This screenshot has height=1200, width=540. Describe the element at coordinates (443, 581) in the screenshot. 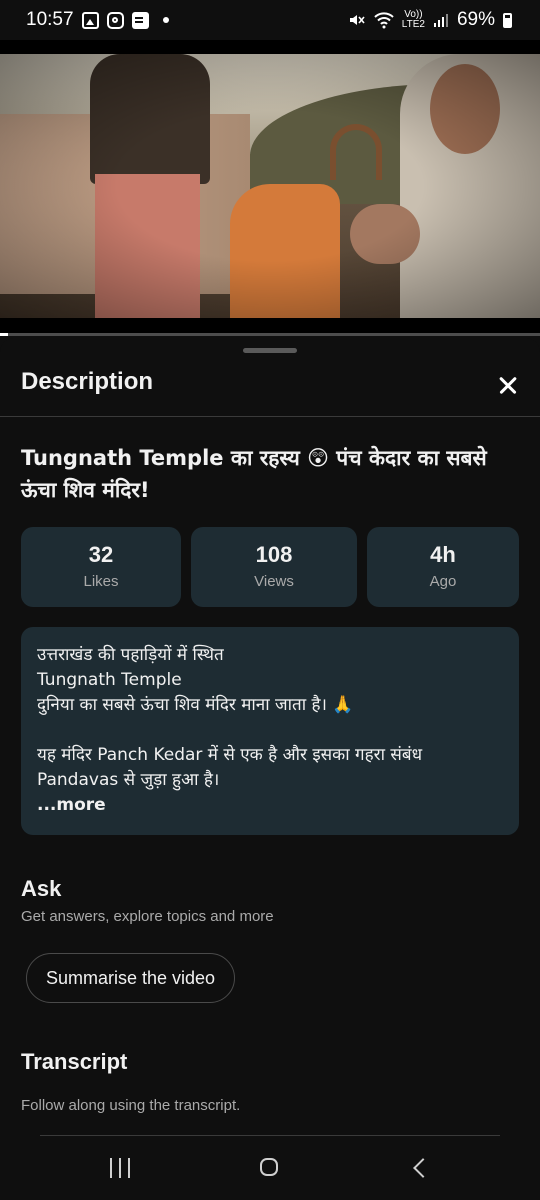

I see `age-label: Ago` at that location.